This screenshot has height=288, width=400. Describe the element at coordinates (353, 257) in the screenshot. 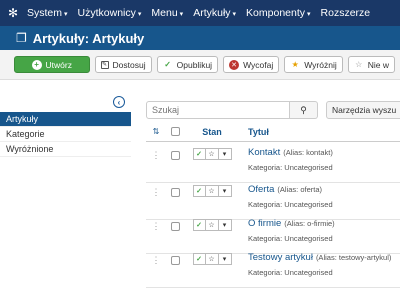

I see `article-alias: (Alias: testowy-artykul)` at that location.